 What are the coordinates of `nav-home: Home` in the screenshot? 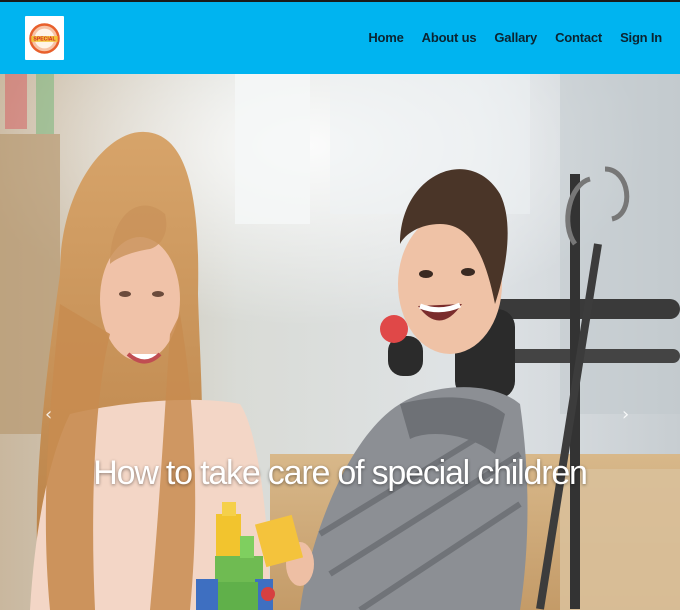 It's located at (386, 37).